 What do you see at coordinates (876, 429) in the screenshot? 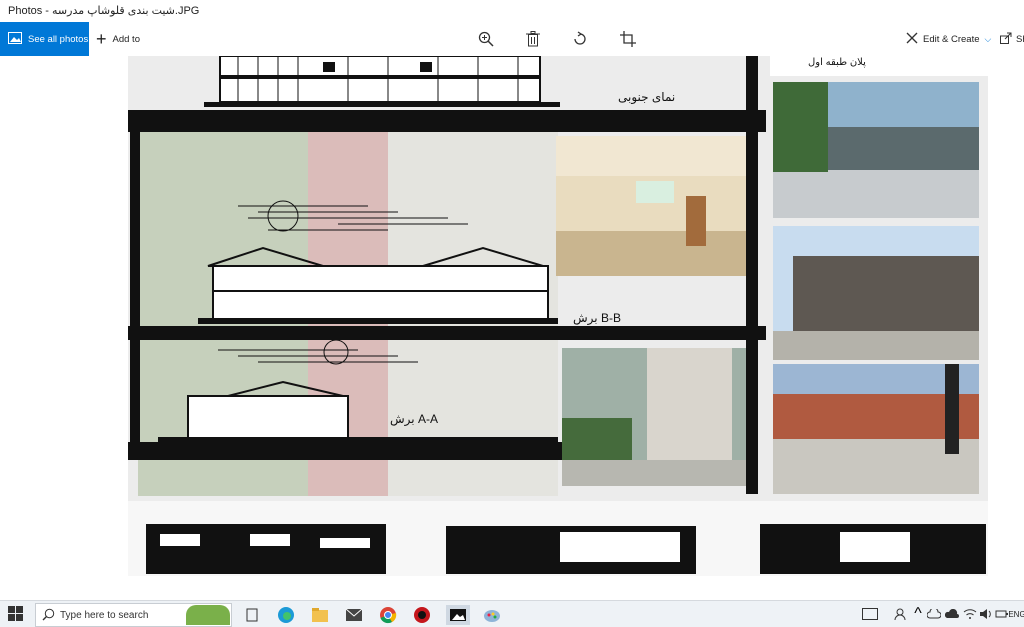
I see `playground-render` at bounding box center [876, 429].